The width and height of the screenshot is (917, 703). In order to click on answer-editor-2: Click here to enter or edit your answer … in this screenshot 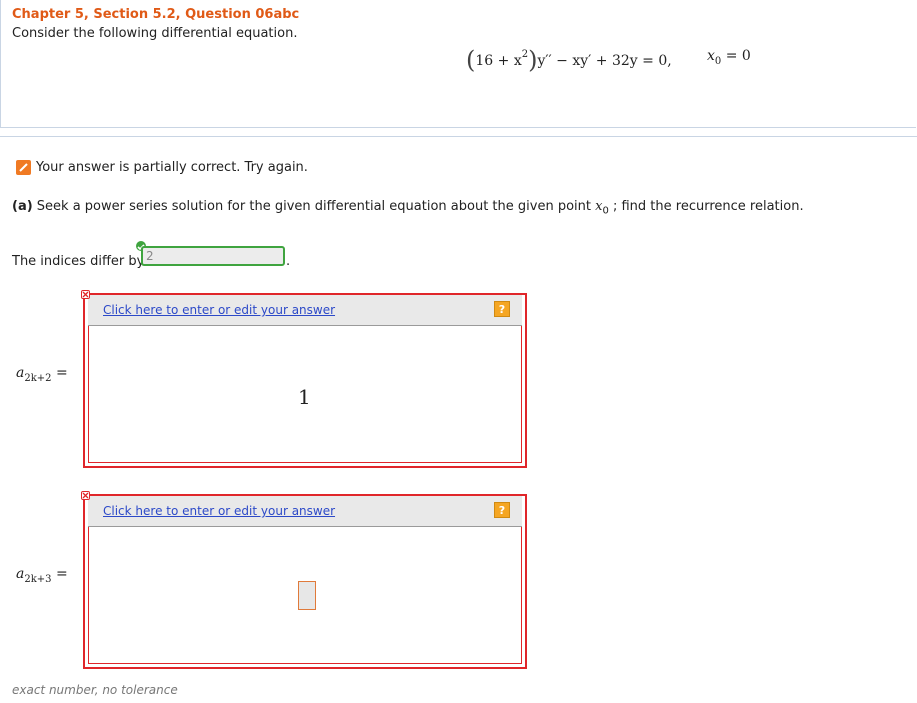, I will do `click(305, 581)`.